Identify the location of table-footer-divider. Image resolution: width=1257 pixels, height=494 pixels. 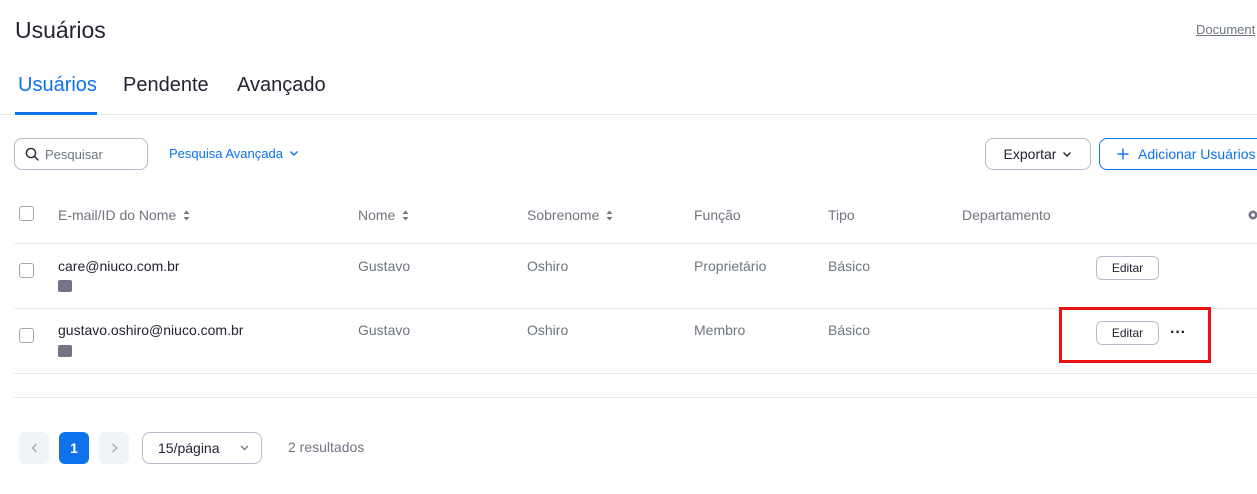
(635, 397).